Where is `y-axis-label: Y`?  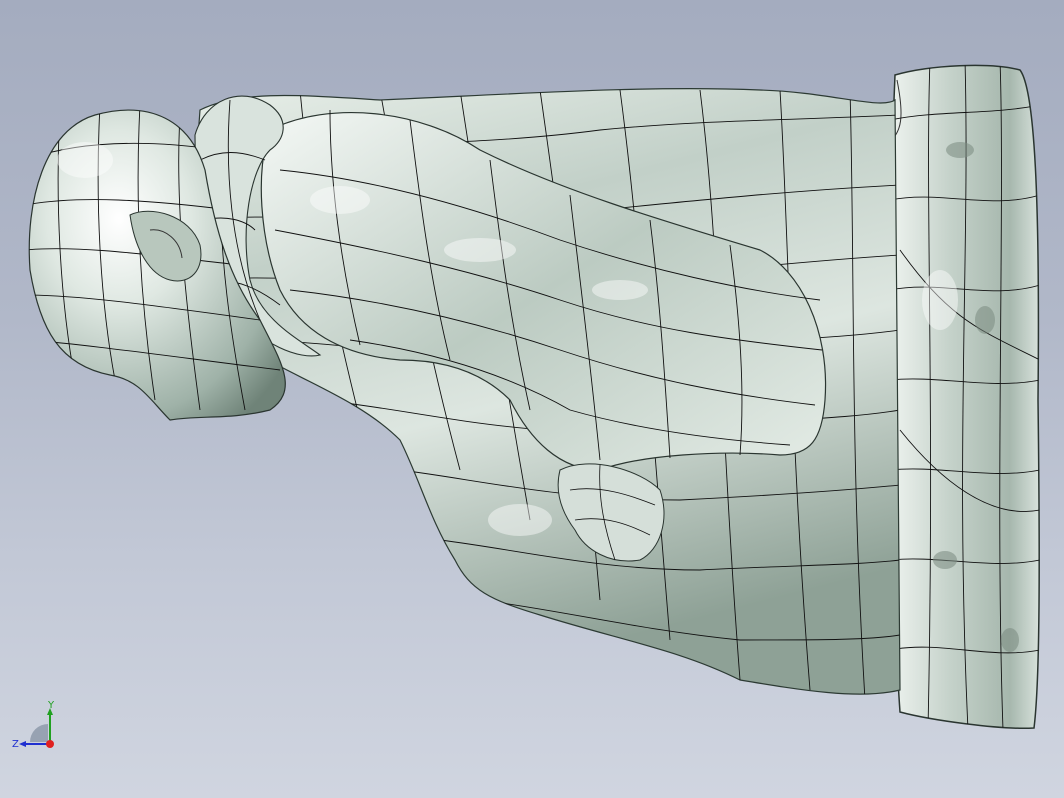 y-axis-label: Y is located at coordinates (51, 705).